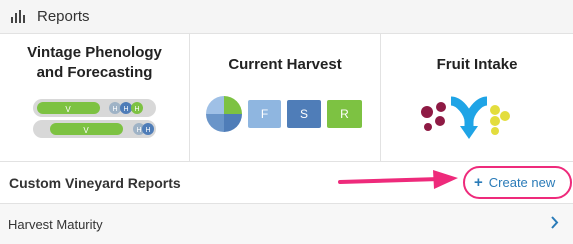 Image resolution: width=573 pixels, height=244 pixels. Describe the element at coordinates (284, 114) in the screenshot. I see `harvest-illustration: F S R` at that location.